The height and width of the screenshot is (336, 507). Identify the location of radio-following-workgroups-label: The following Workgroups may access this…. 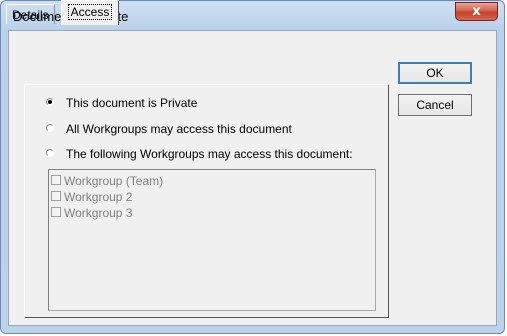
(209, 154).